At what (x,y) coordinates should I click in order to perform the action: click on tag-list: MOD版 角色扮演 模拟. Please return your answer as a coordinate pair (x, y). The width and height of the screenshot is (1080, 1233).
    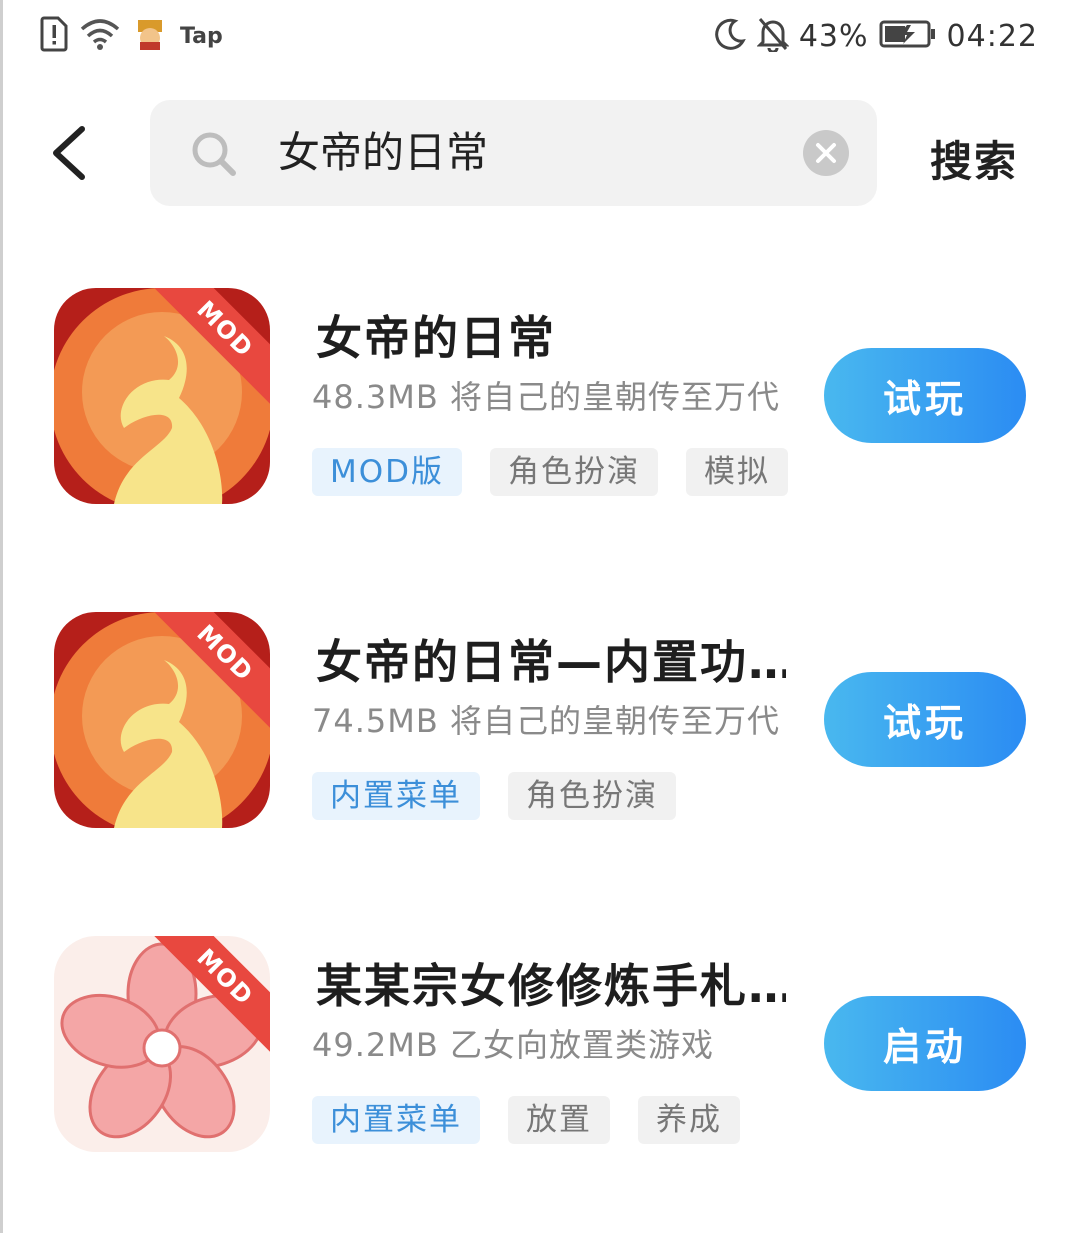
    Looking at the image, I should click on (550, 472).